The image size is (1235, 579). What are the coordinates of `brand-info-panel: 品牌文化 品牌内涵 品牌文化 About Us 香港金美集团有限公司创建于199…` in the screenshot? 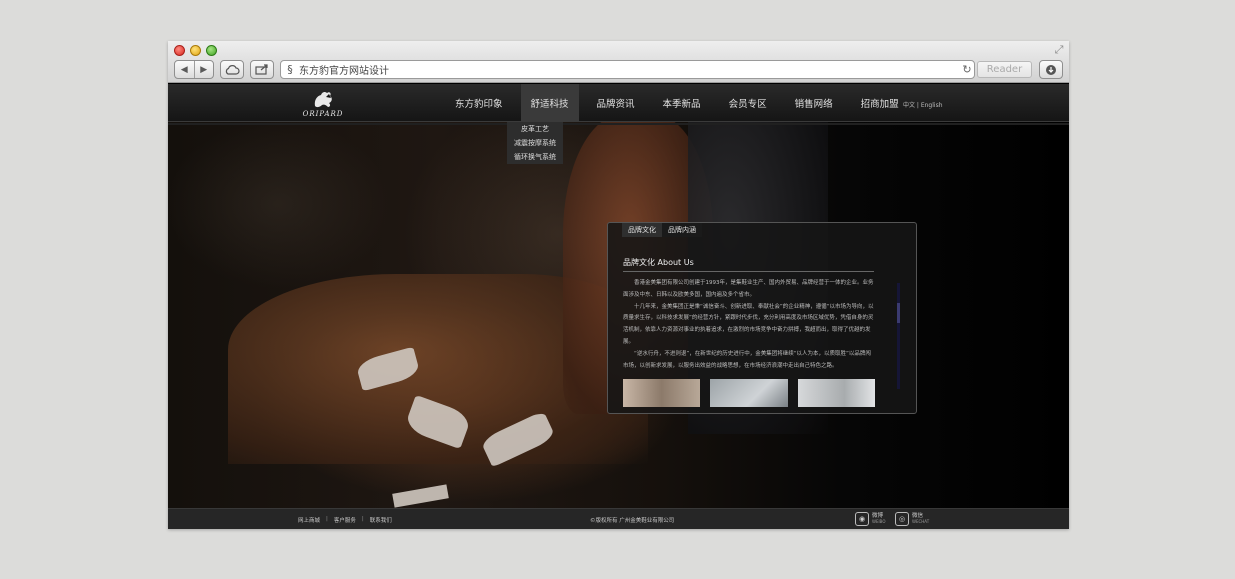 It's located at (762, 318).